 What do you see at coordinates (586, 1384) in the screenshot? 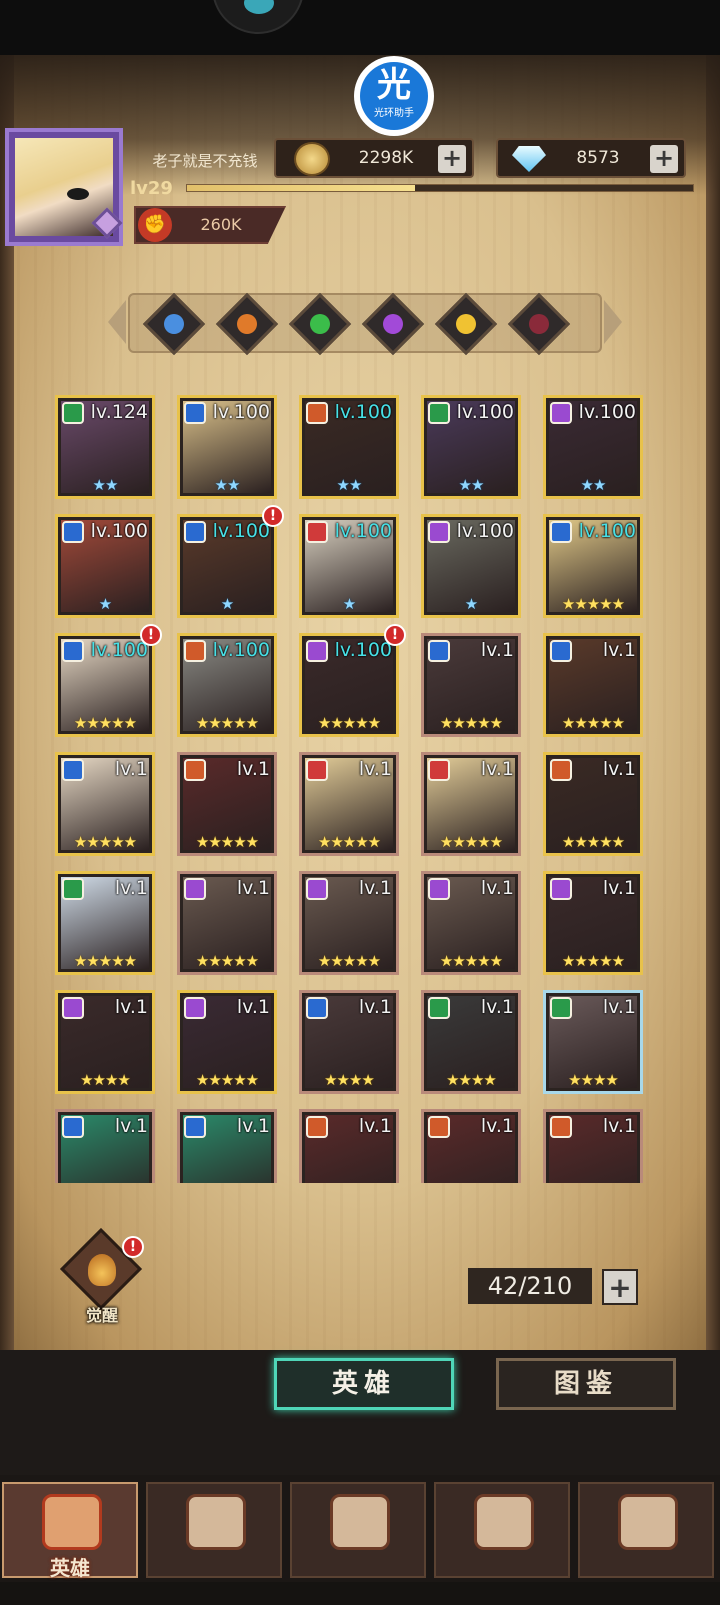
I see `tab-codex: 图鉴` at bounding box center [586, 1384].